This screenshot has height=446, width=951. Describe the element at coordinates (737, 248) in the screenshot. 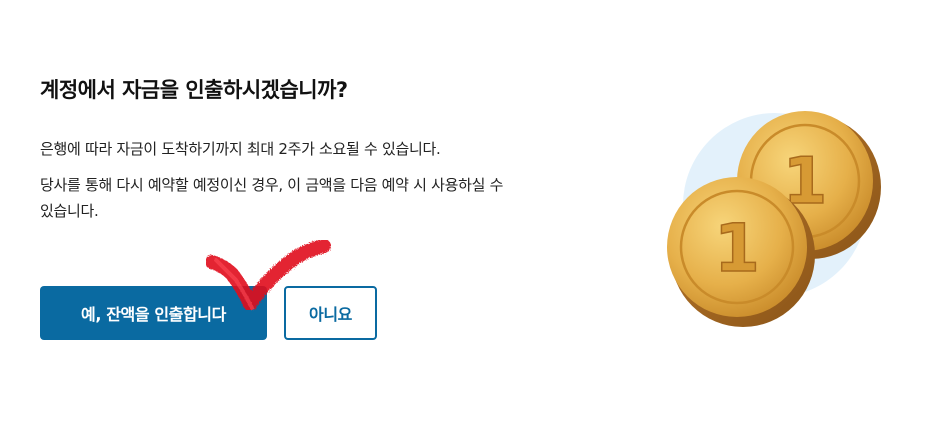

I see `coin-front-numeral: 1` at that location.